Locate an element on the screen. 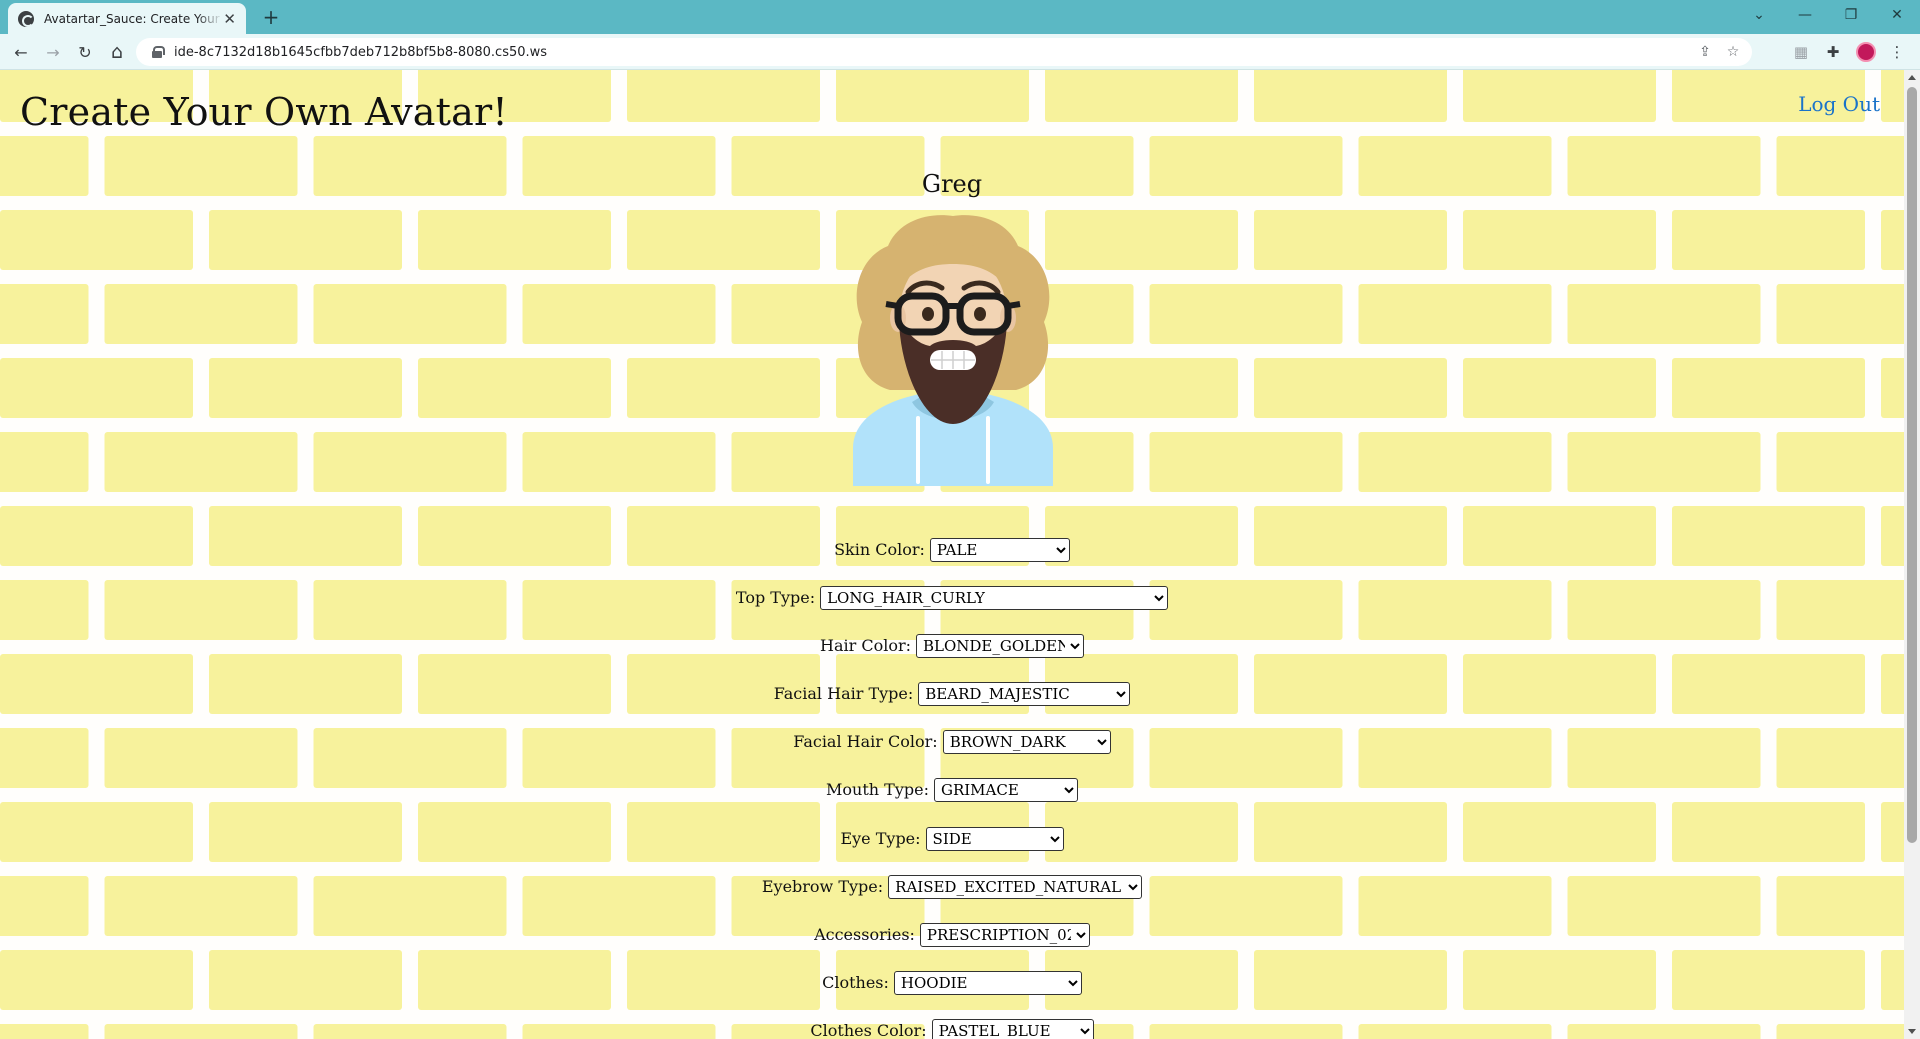 The image size is (1920, 1039). top-type-select: LONG_HAIR_CURLY is located at coordinates (994, 598).